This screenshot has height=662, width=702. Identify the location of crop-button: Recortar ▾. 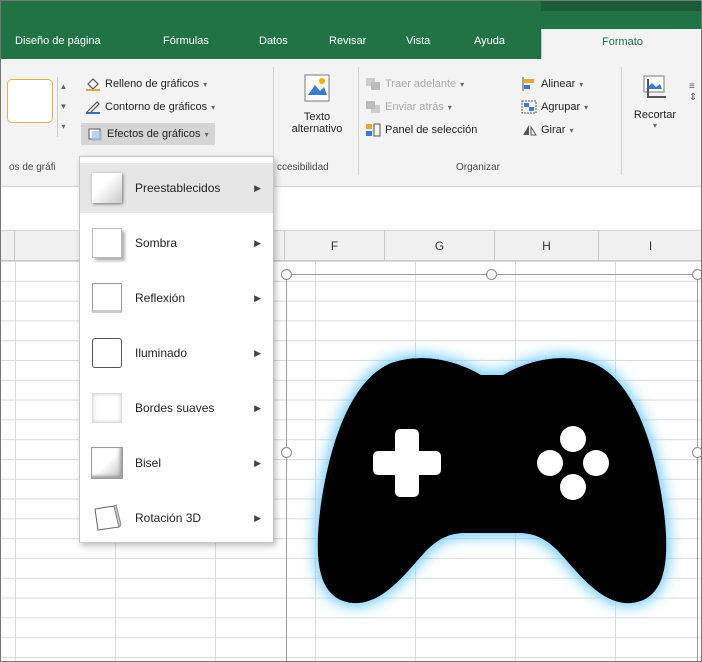
(655, 115).